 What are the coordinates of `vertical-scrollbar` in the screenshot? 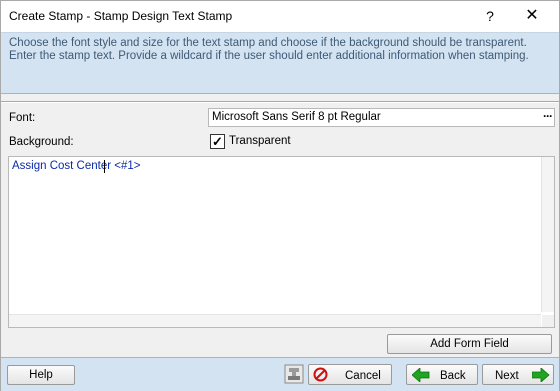 It's located at (547, 234).